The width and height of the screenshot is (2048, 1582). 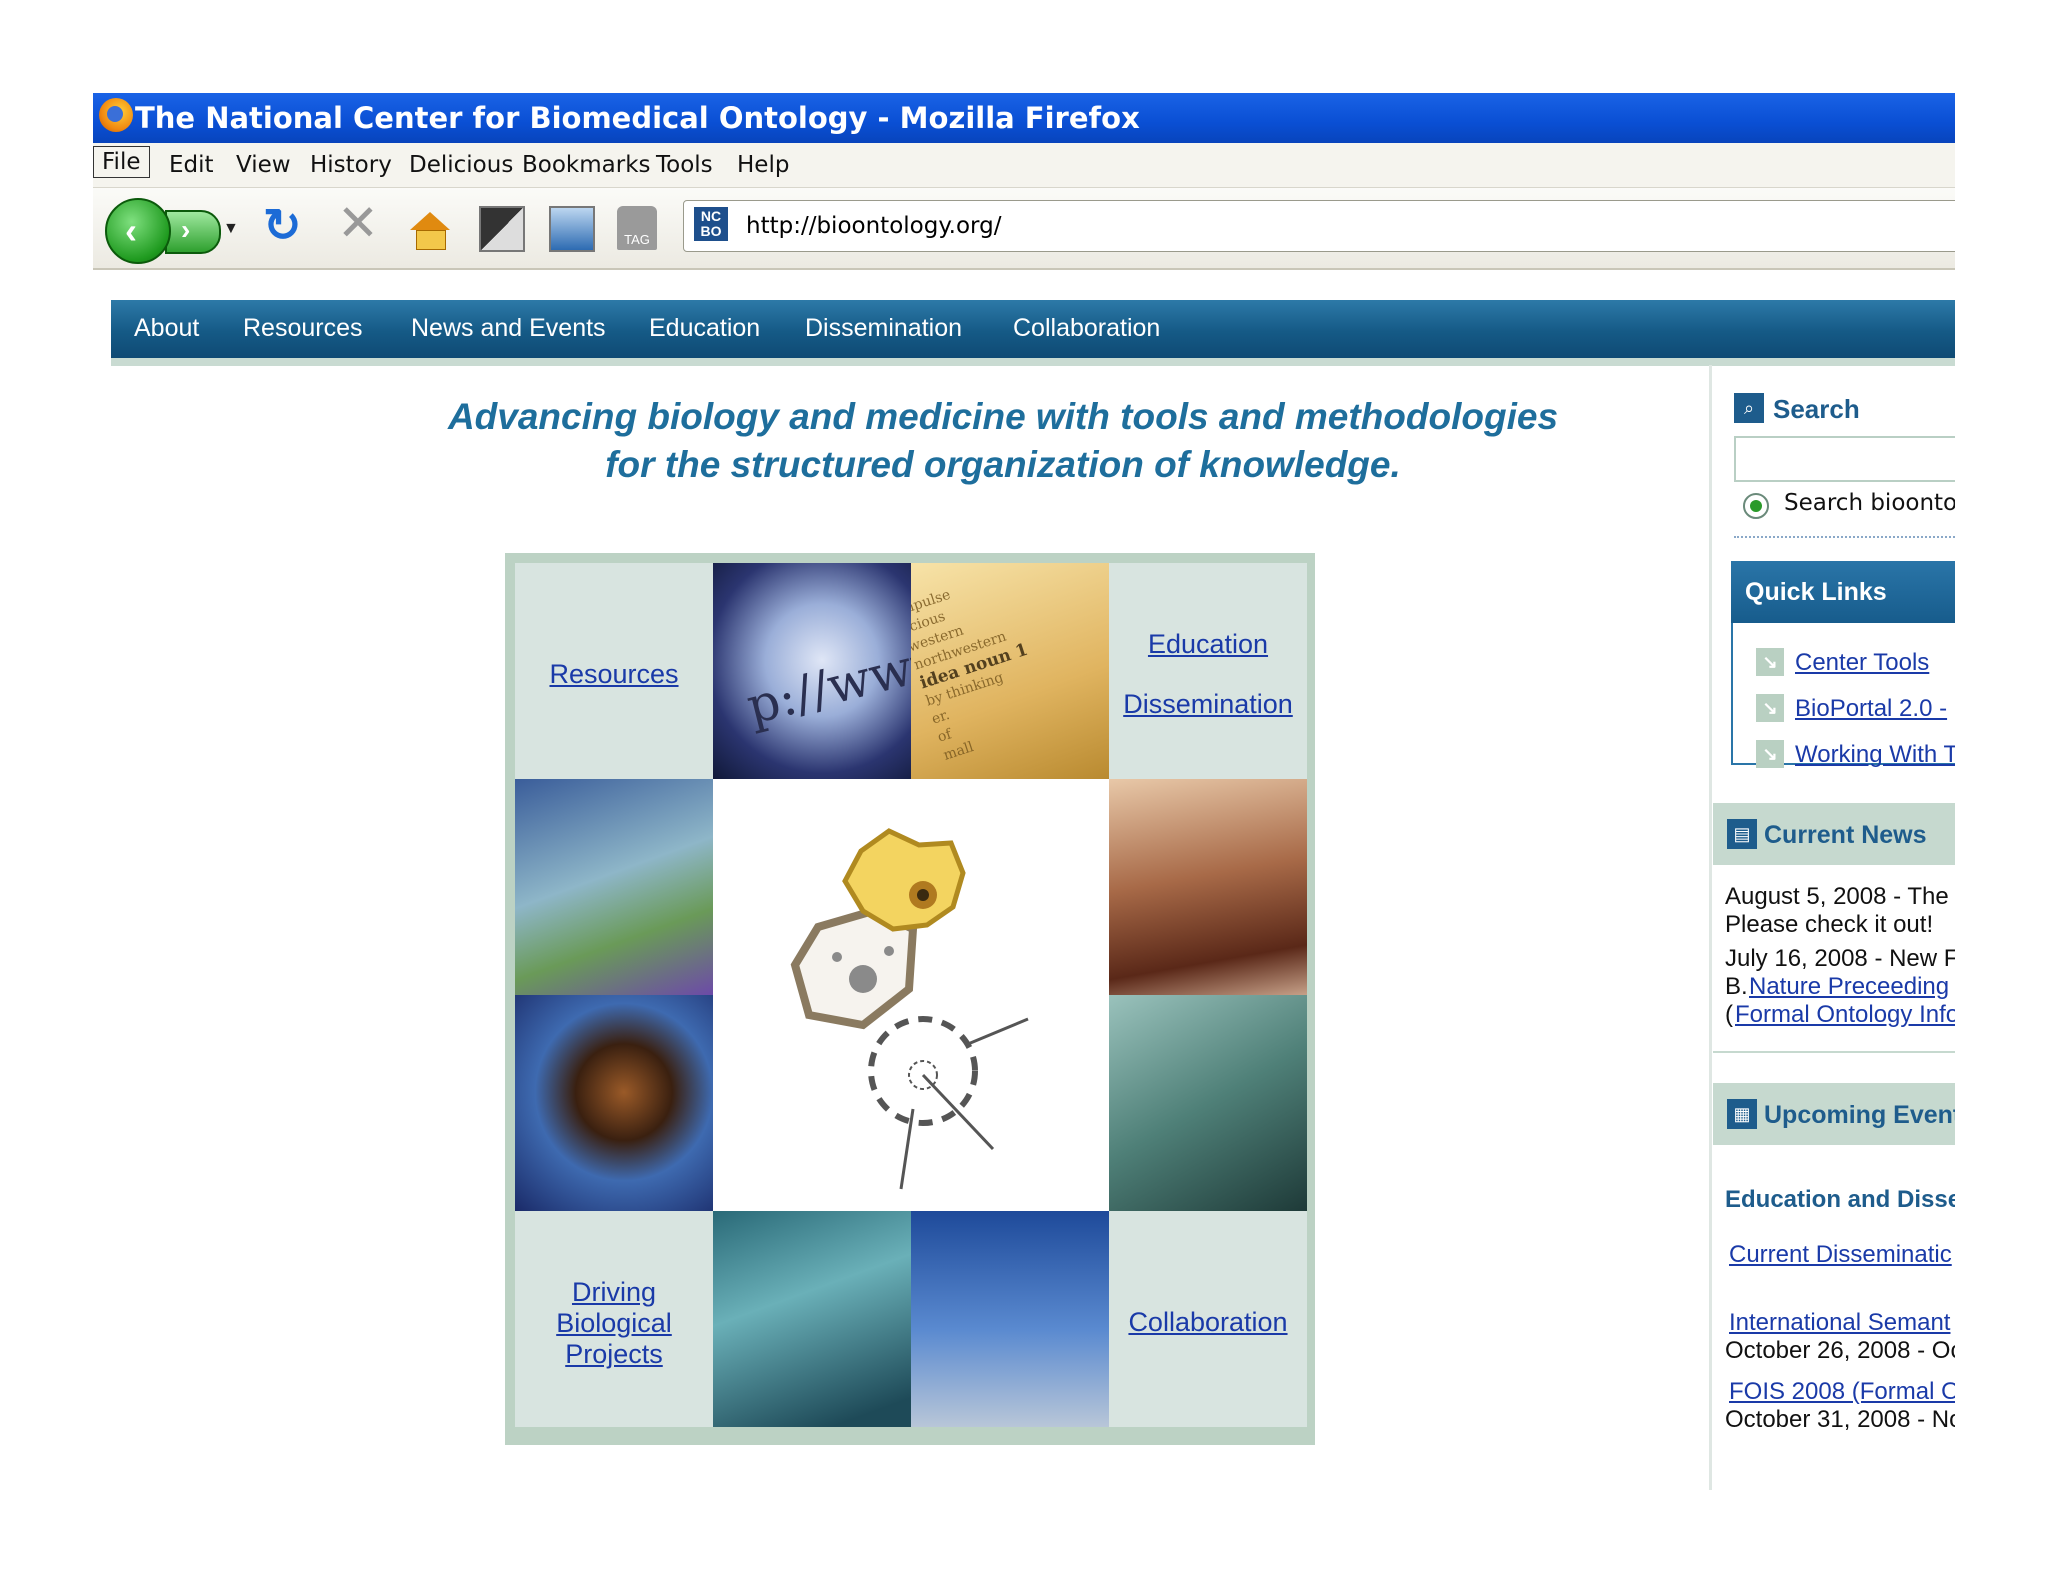 I want to click on news-separator, so click(x=1834, y=1052).